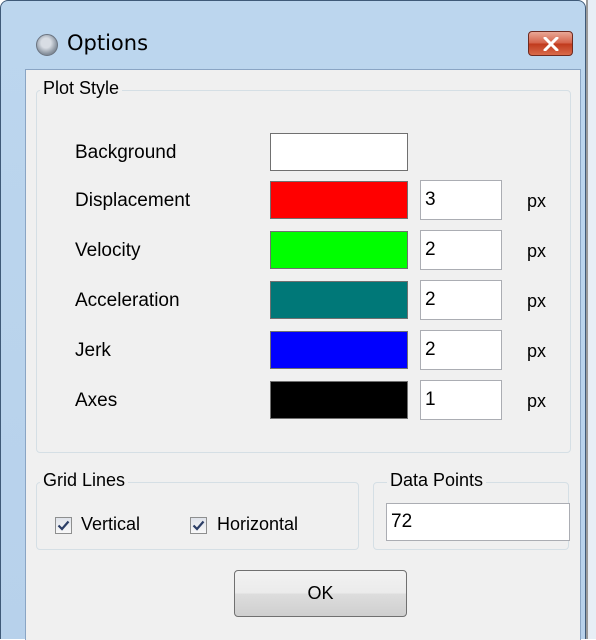  What do you see at coordinates (339, 250) in the screenshot?
I see `velocity-color-swatch` at bounding box center [339, 250].